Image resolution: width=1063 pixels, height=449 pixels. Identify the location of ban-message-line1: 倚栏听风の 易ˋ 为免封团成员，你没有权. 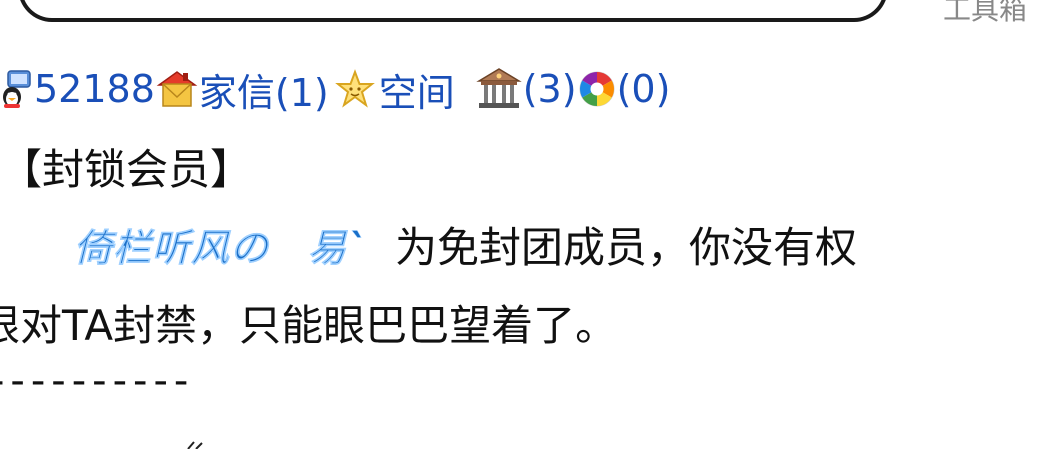
(428, 244).